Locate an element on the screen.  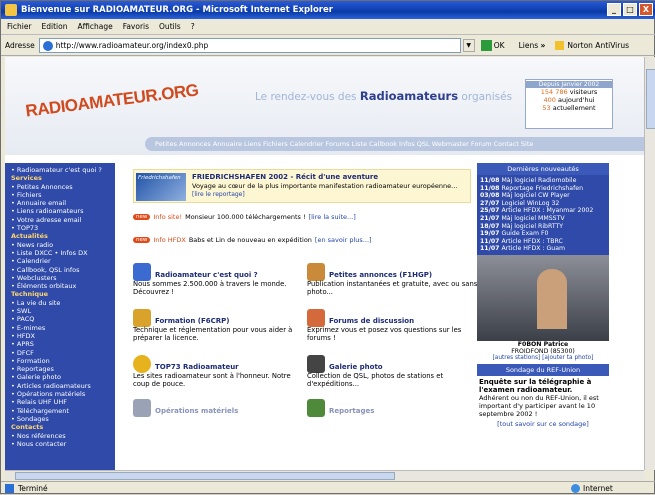
sidebar-item: • TOP73 is located at coordinates (63, 228).